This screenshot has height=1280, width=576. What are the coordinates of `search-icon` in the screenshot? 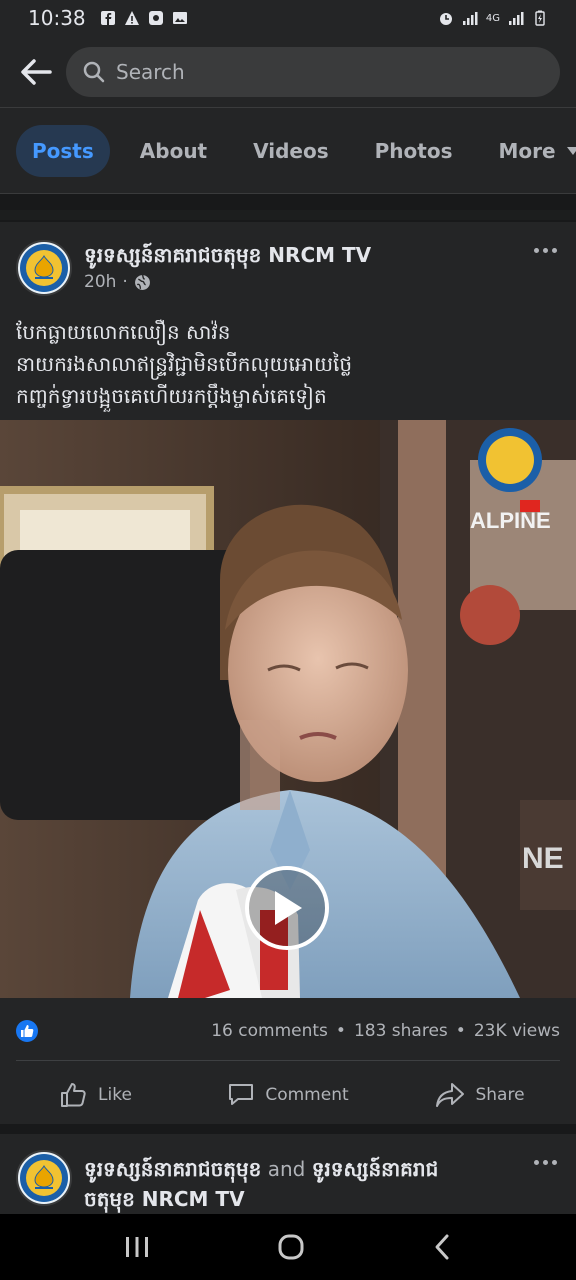 It's located at (94, 71).